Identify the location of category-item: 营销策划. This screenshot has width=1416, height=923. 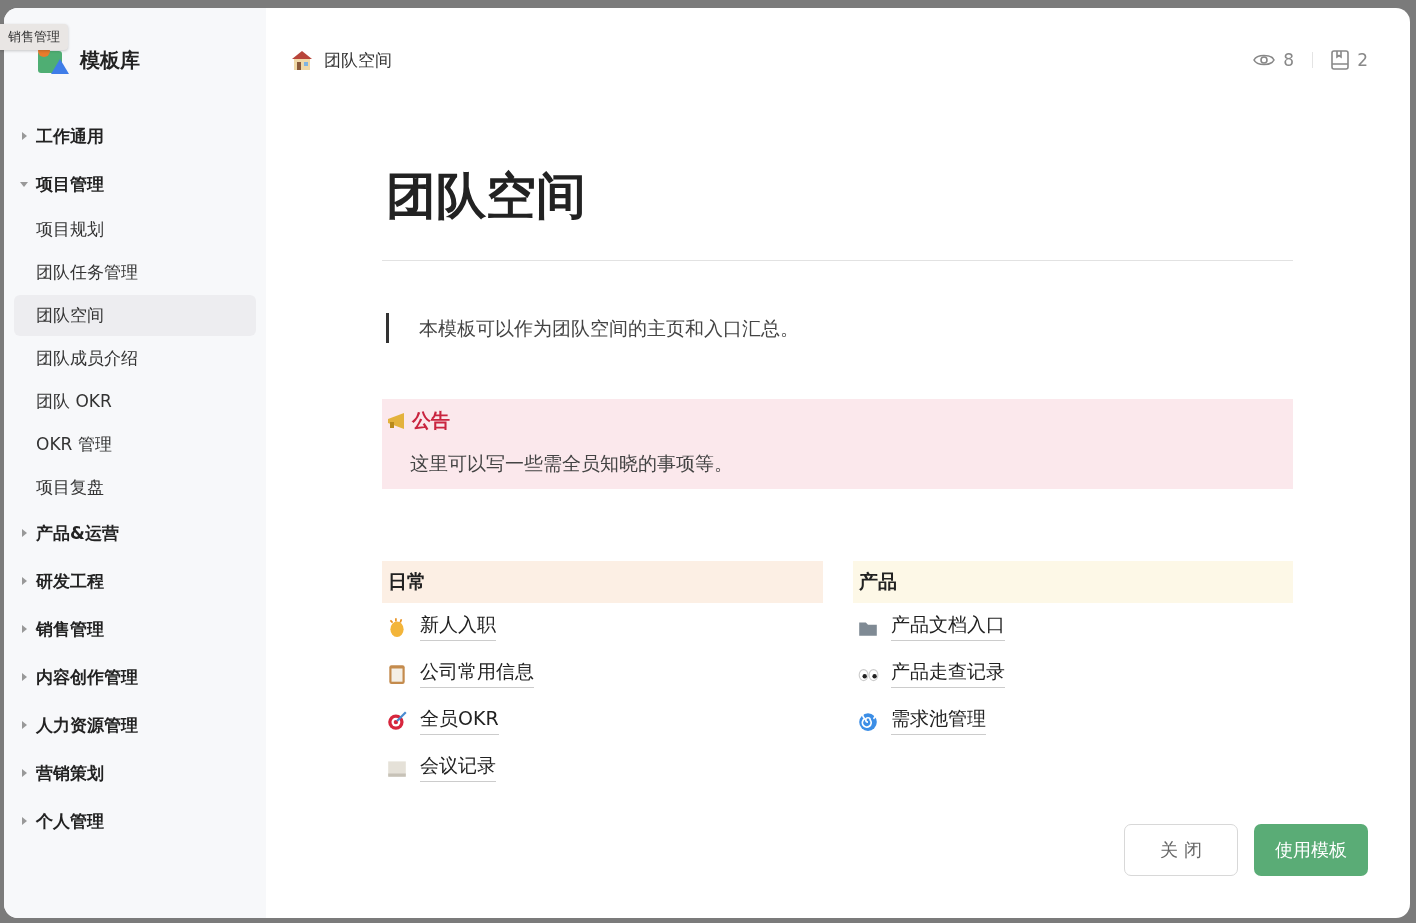
(135, 773).